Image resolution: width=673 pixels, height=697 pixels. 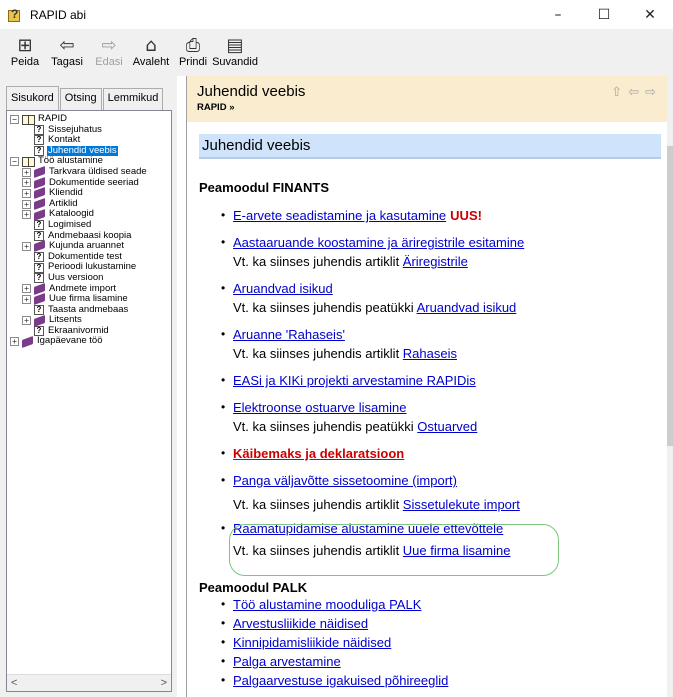 What do you see at coordinates (670, 296) in the screenshot?
I see `scroll-thumb` at bounding box center [670, 296].